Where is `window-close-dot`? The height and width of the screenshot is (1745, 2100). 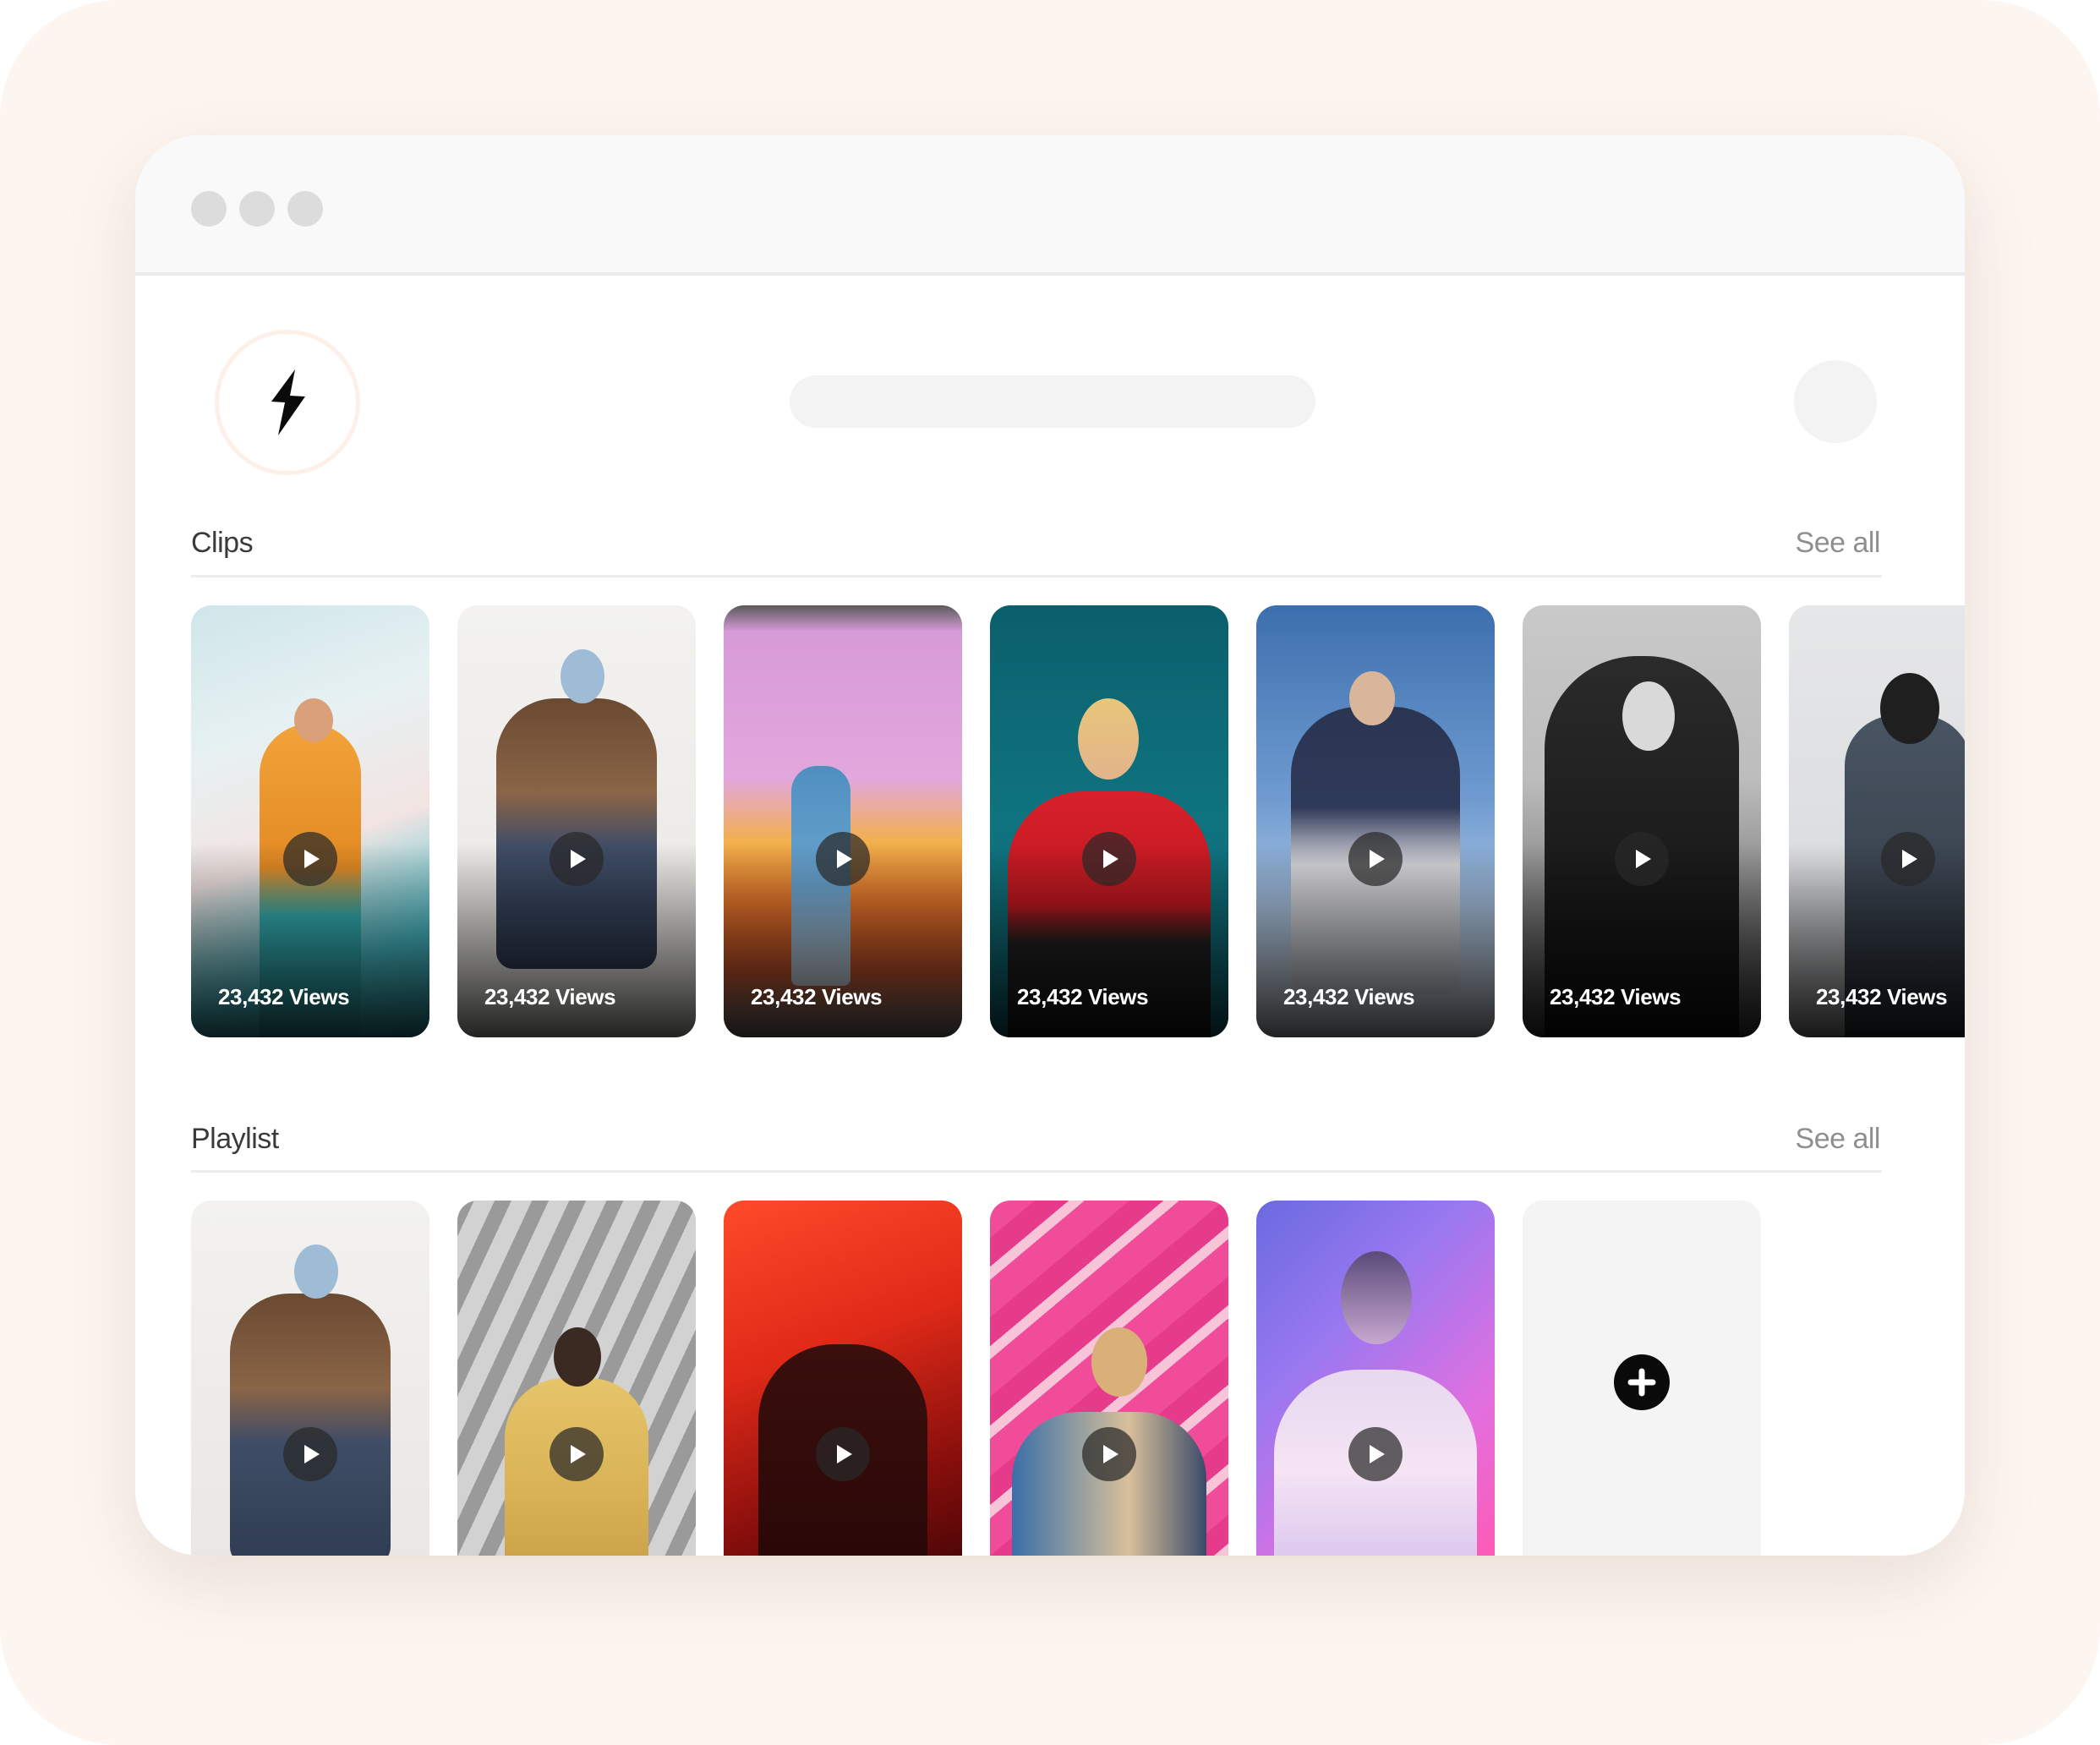 window-close-dot is located at coordinates (209, 209).